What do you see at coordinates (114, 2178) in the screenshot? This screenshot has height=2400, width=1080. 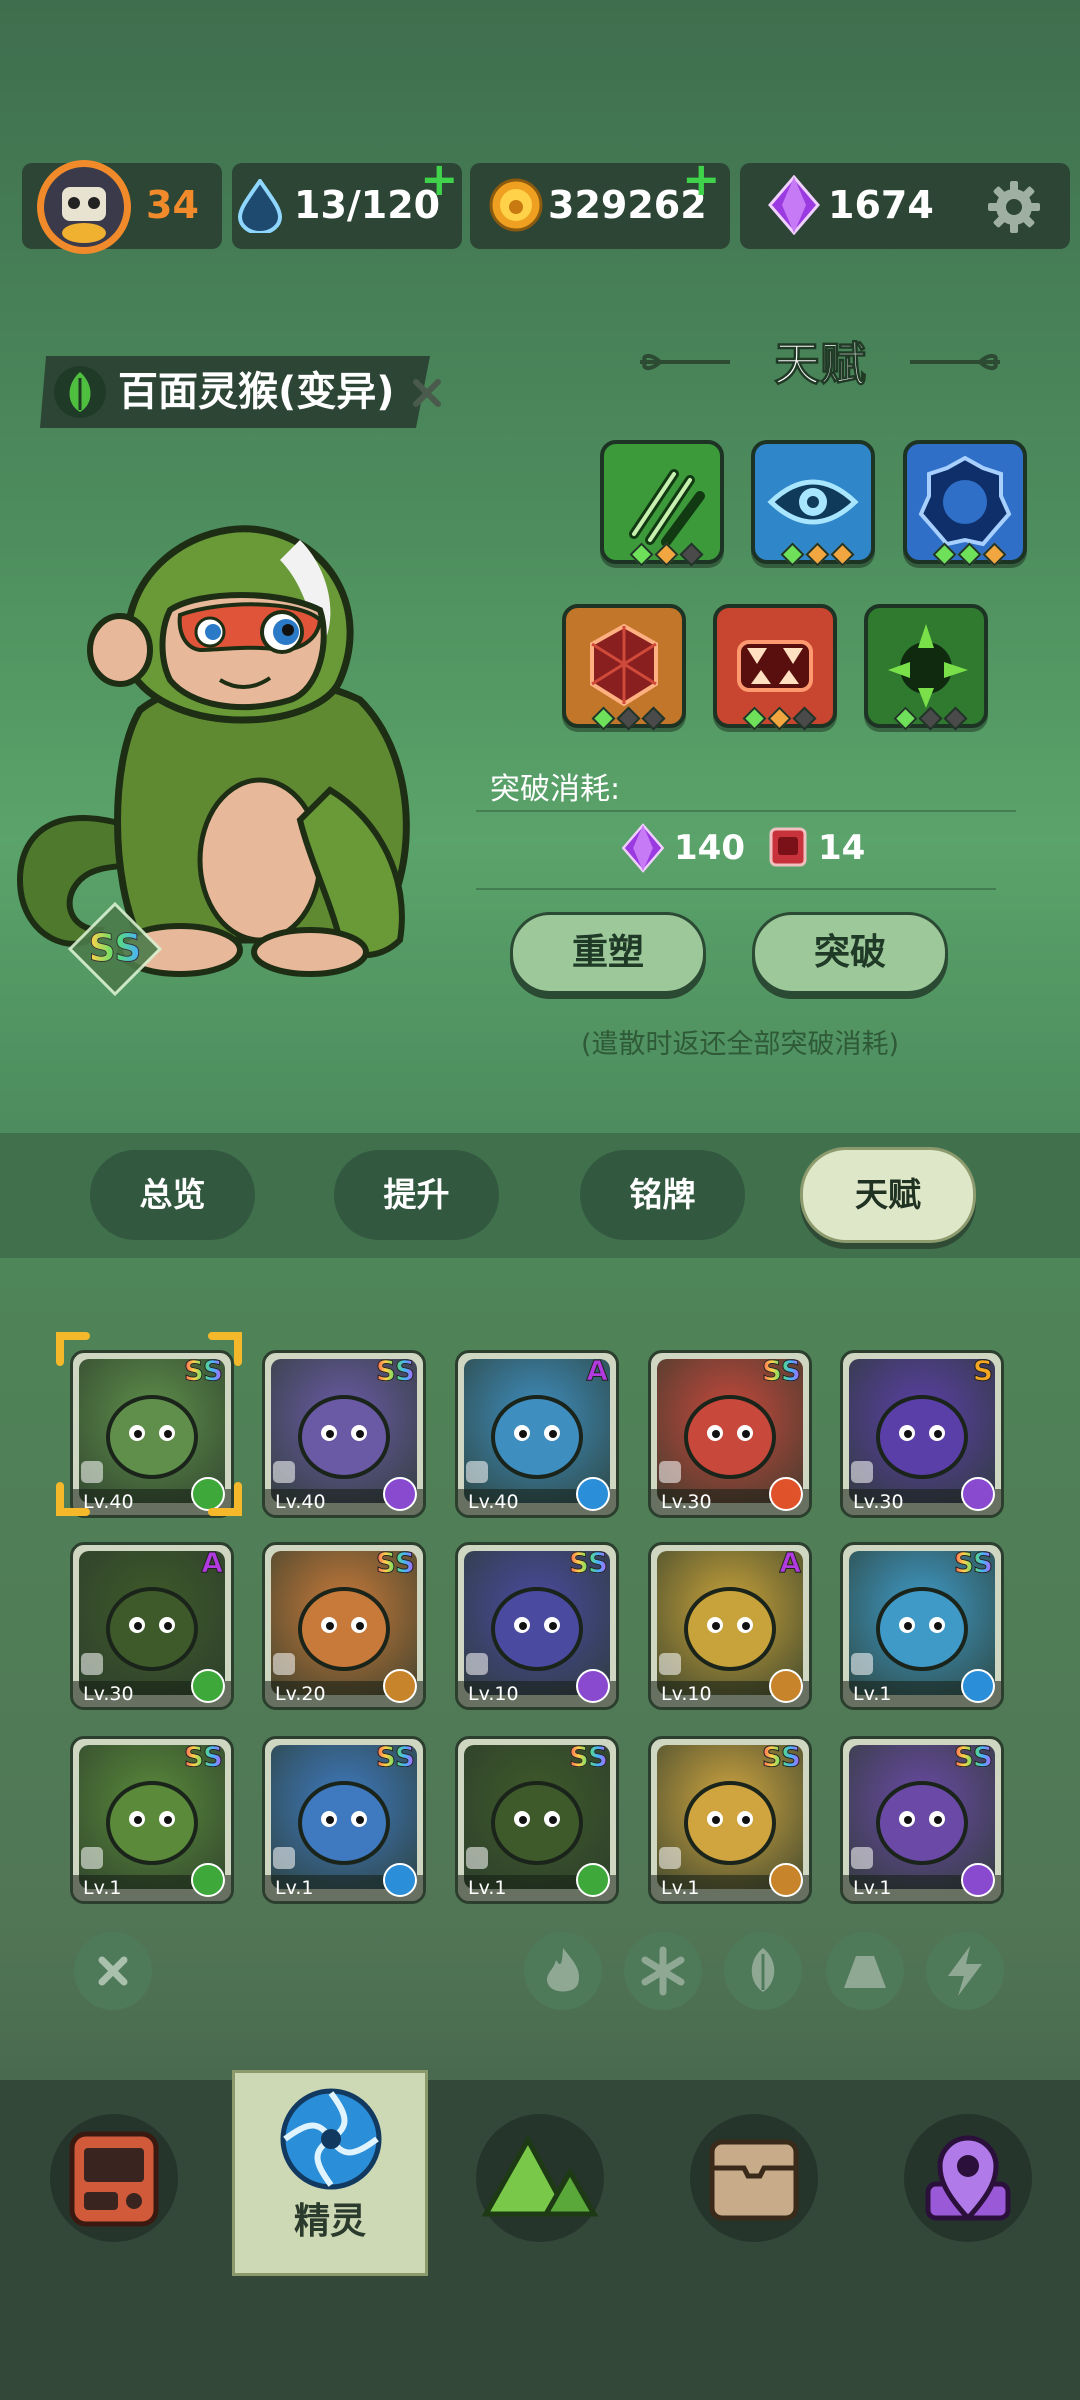 I see `nav-console` at bounding box center [114, 2178].